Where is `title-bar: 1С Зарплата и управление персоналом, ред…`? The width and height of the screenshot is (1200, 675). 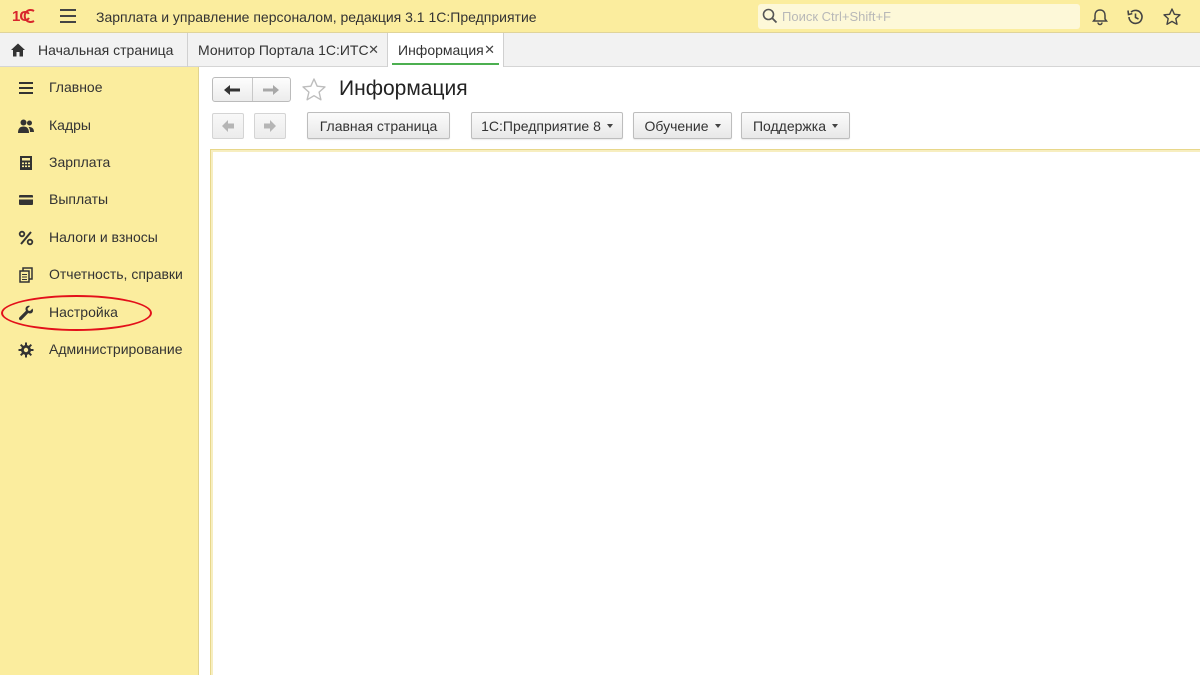
title-bar: 1С Зарплата и управление персоналом, ред… is located at coordinates (600, 16).